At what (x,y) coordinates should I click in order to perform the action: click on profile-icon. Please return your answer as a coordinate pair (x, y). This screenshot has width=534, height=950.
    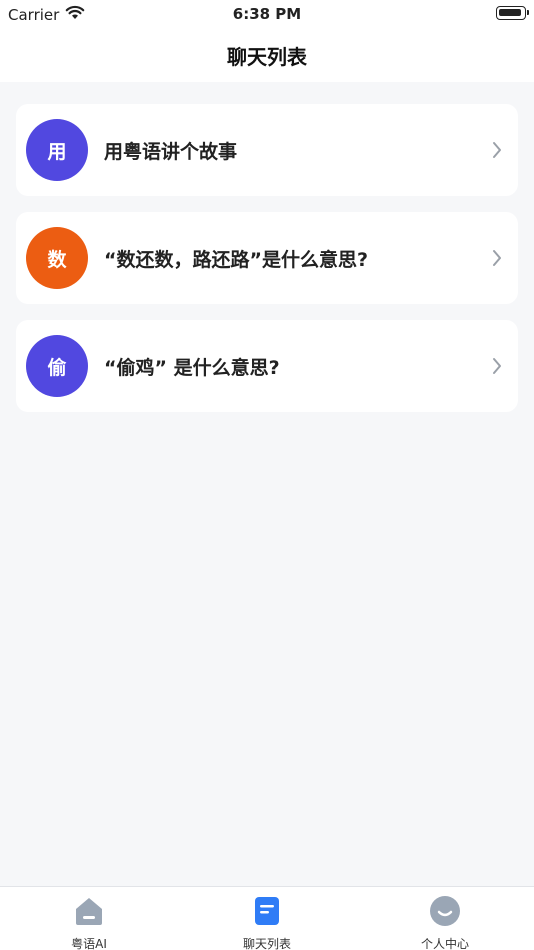
    Looking at the image, I should click on (445, 913).